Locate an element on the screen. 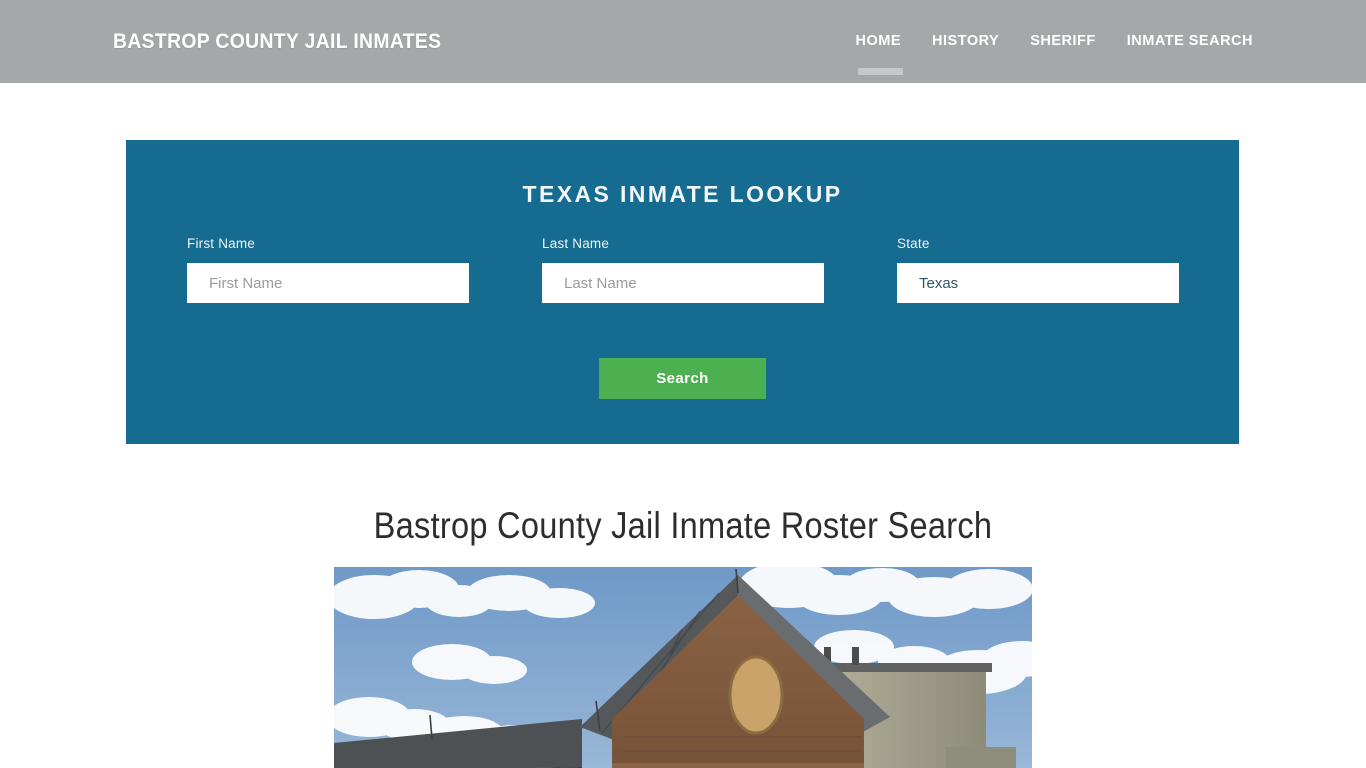  nav-item-sheriff: SHERIFF is located at coordinates (1063, 41).